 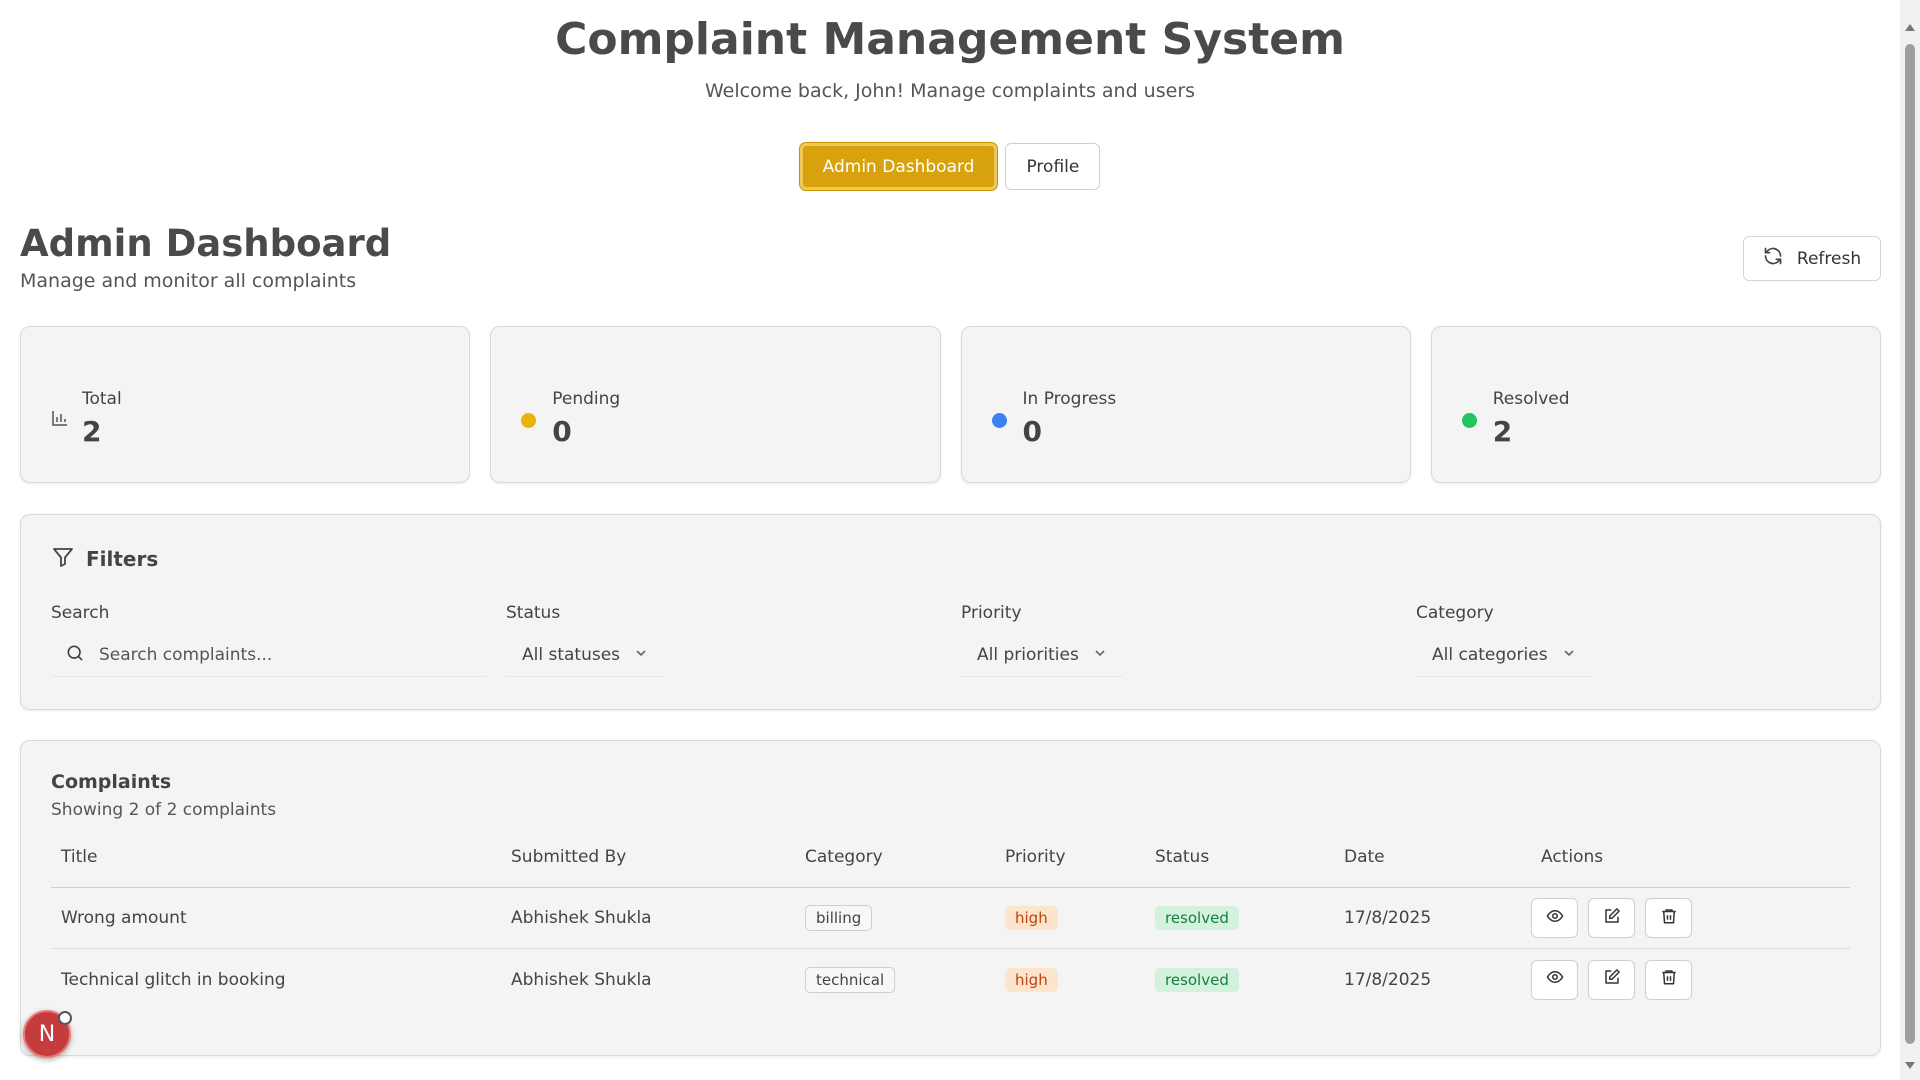 I want to click on search-input, so click(x=279, y=654).